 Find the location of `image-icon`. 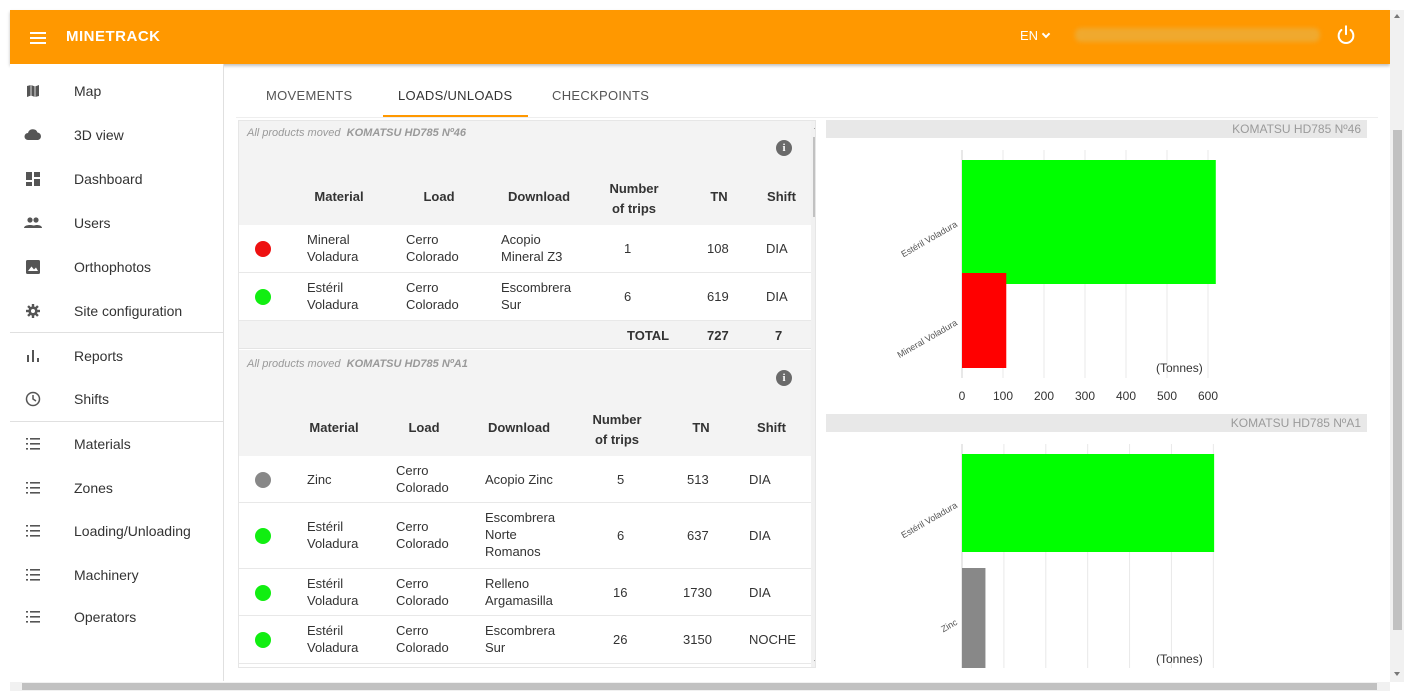

image-icon is located at coordinates (33, 267).